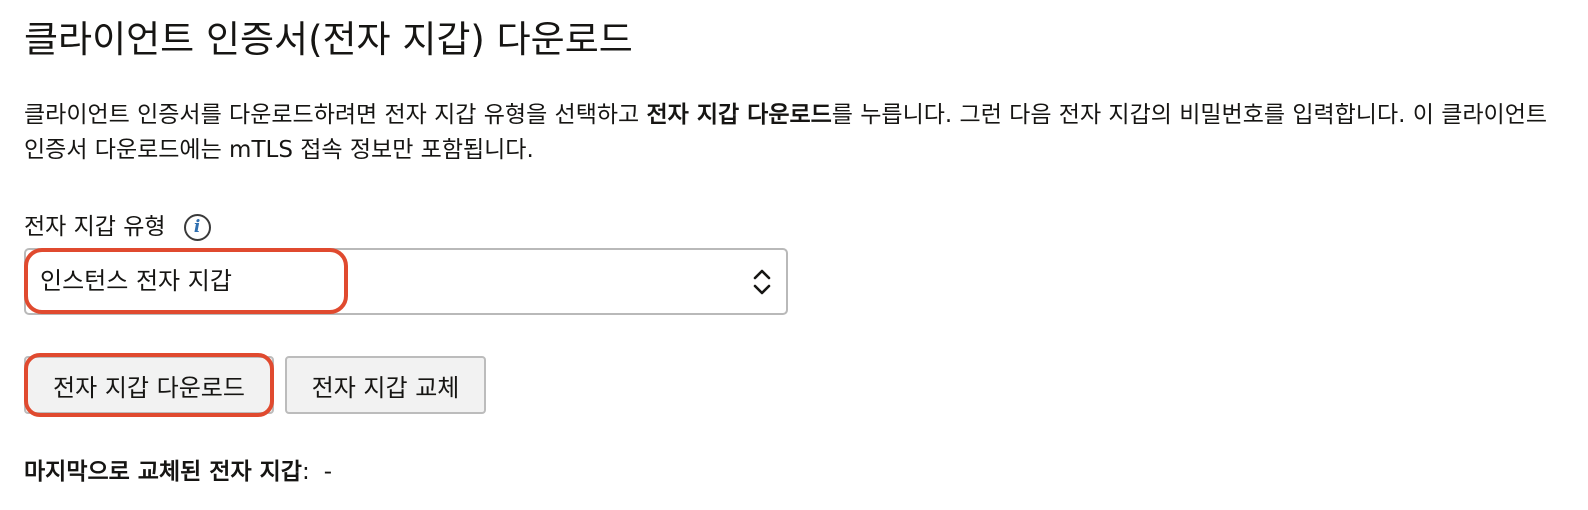 This screenshot has width=1588, height=510. What do you see at coordinates (328, 39) in the screenshot?
I see `page-title: 클라이언트 인증서(전자 지갑) 다운로드` at bounding box center [328, 39].